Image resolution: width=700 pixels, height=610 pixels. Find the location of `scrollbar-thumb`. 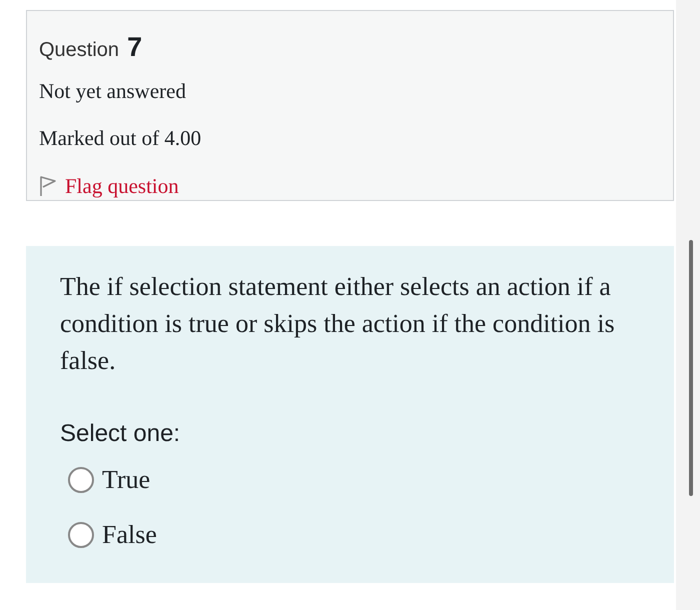

scrollbar-thumb is located at coordinates (691, 368).